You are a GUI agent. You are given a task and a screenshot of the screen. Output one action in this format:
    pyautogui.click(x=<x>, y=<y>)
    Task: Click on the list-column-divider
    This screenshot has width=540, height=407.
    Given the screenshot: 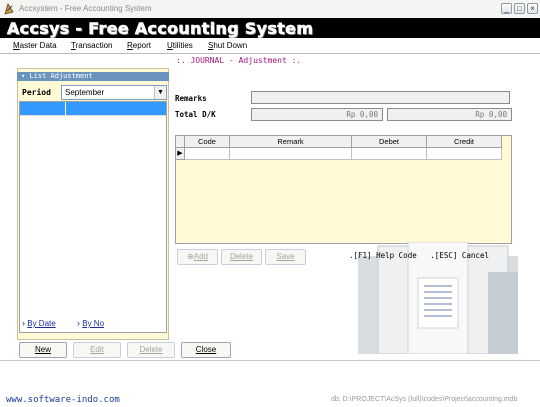 What is the action you would take?
    pyautogui.click(x=65, y=108)
    